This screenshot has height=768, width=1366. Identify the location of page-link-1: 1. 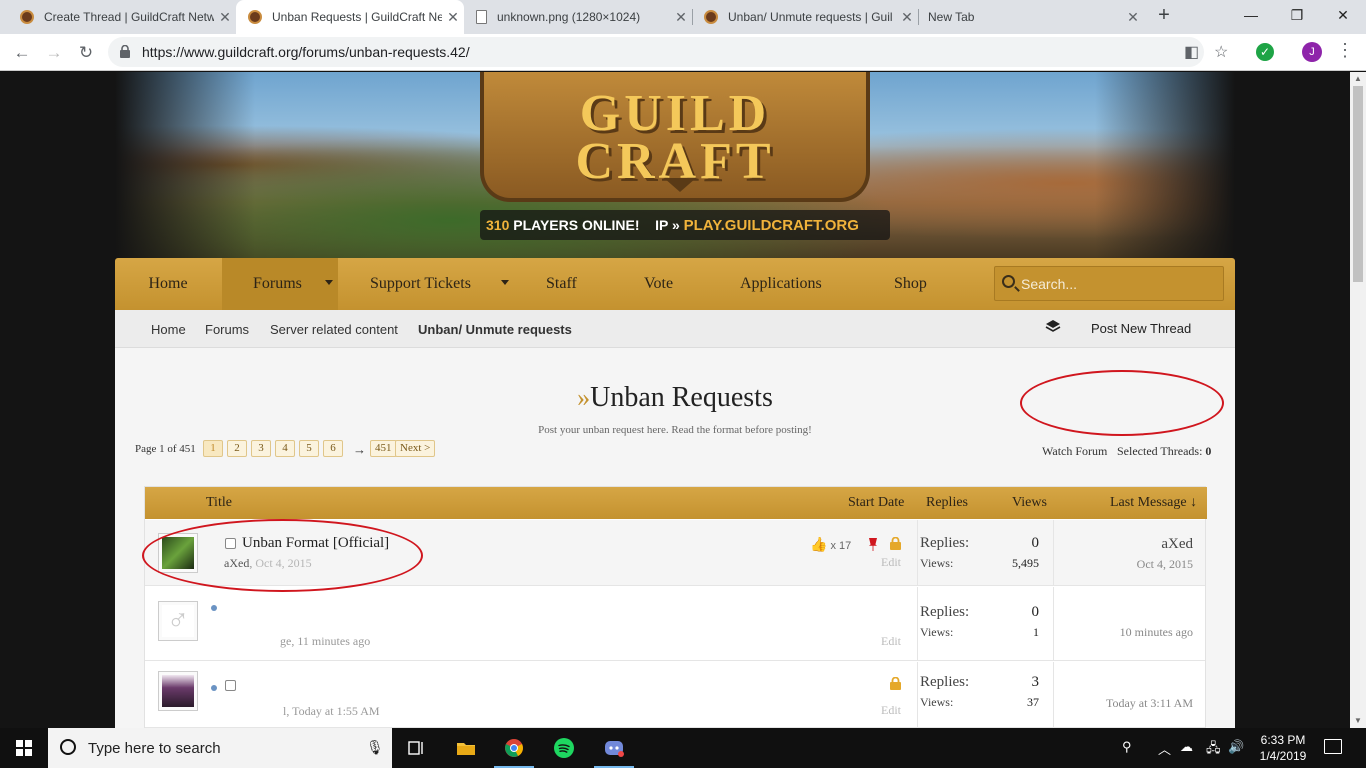
(213, 448).